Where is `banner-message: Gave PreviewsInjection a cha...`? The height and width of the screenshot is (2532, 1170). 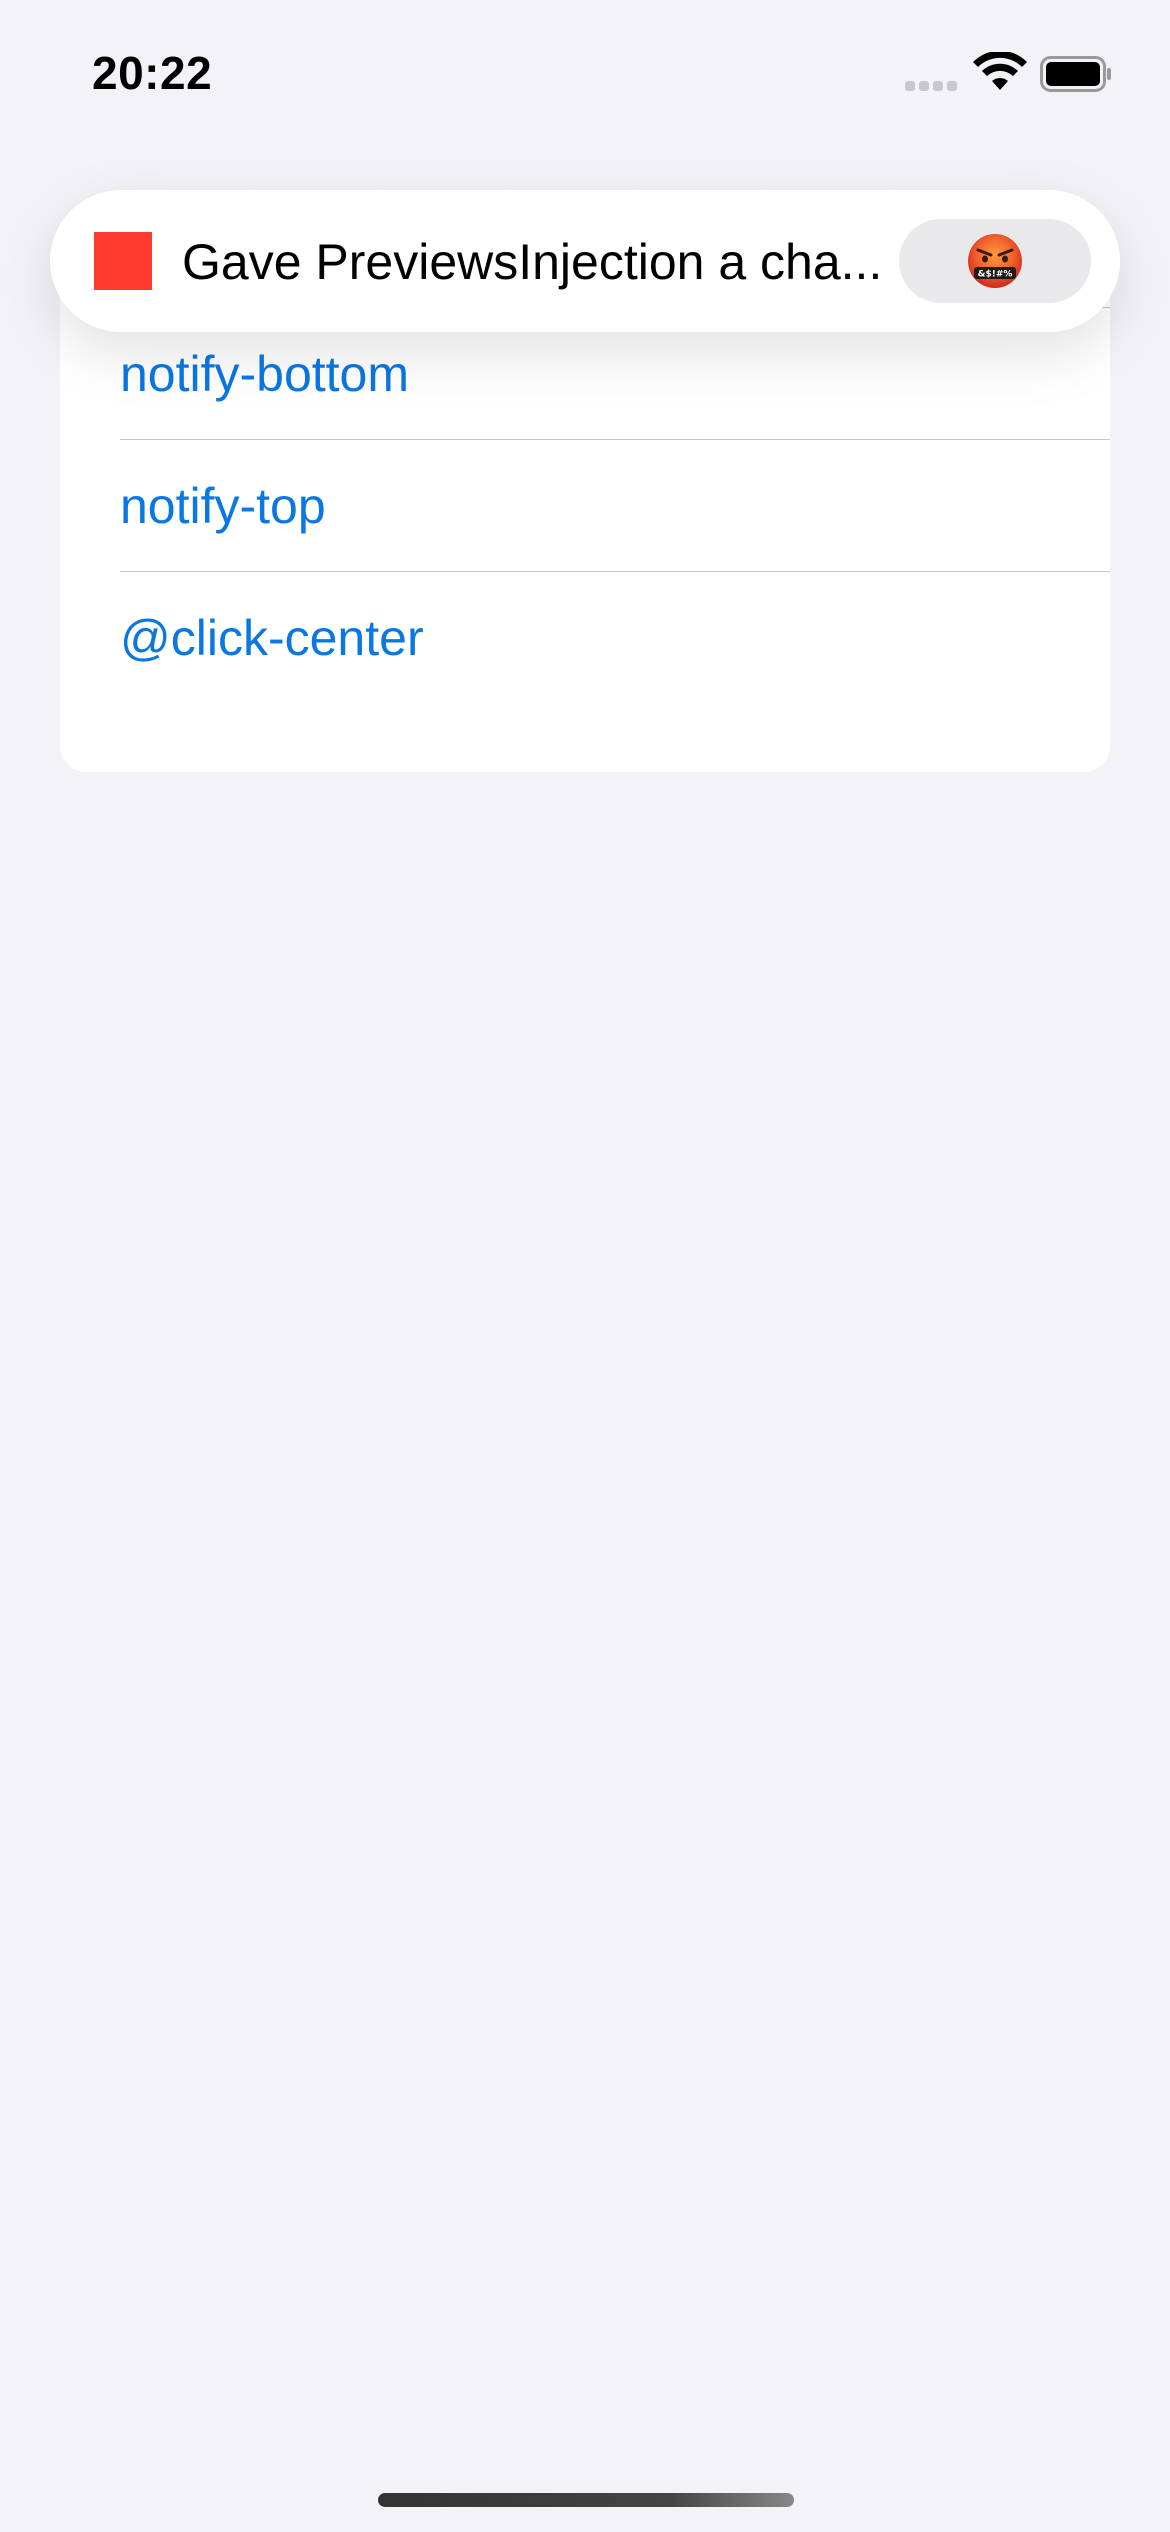
banner-message: Gave PreviewsInjection a cha... is located at coordinates (532, 262).